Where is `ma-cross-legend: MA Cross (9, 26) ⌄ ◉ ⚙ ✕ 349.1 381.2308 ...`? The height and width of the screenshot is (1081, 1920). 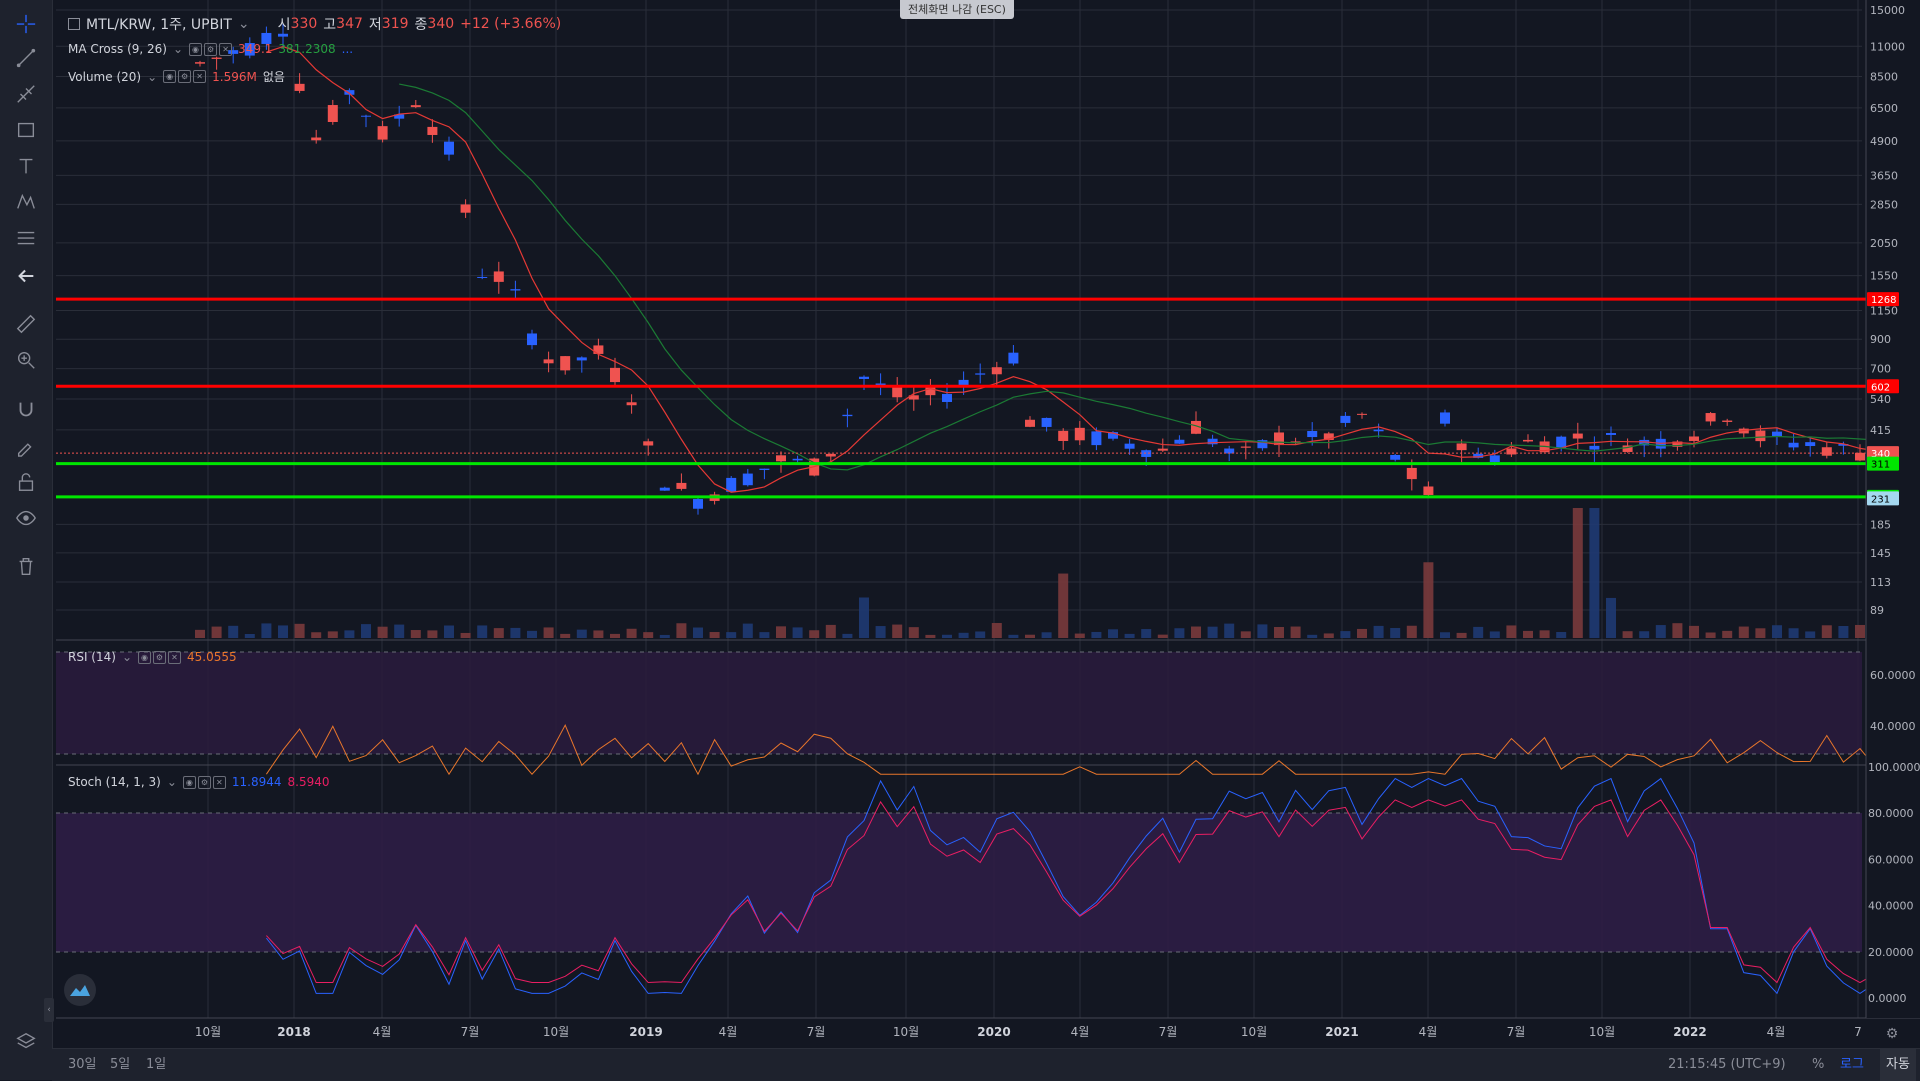
ma-cross-legend: MA Cross (9, 26) ⌄ ◉ ⚙ ✕ 349.1 381.2308 ... is located at coordinates (210, 49).